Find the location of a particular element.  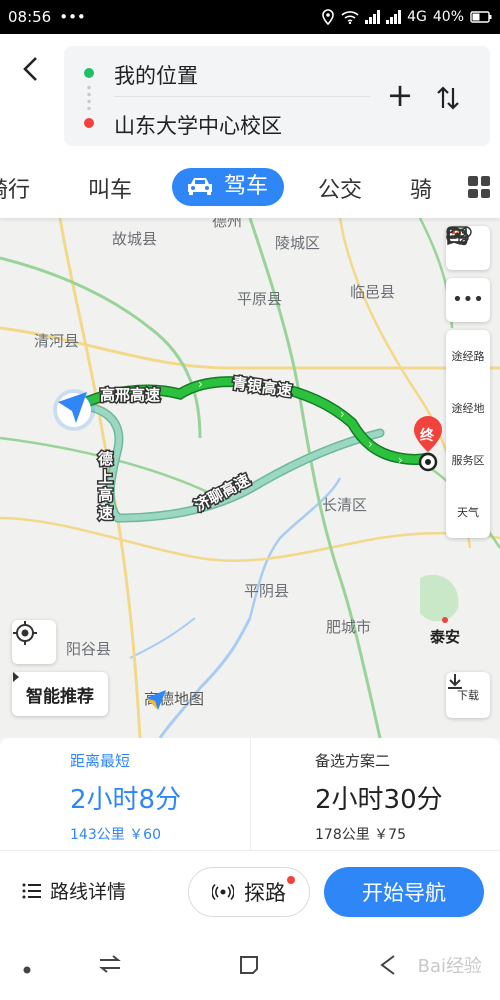

route-connector is located at coordinates (89, 97).